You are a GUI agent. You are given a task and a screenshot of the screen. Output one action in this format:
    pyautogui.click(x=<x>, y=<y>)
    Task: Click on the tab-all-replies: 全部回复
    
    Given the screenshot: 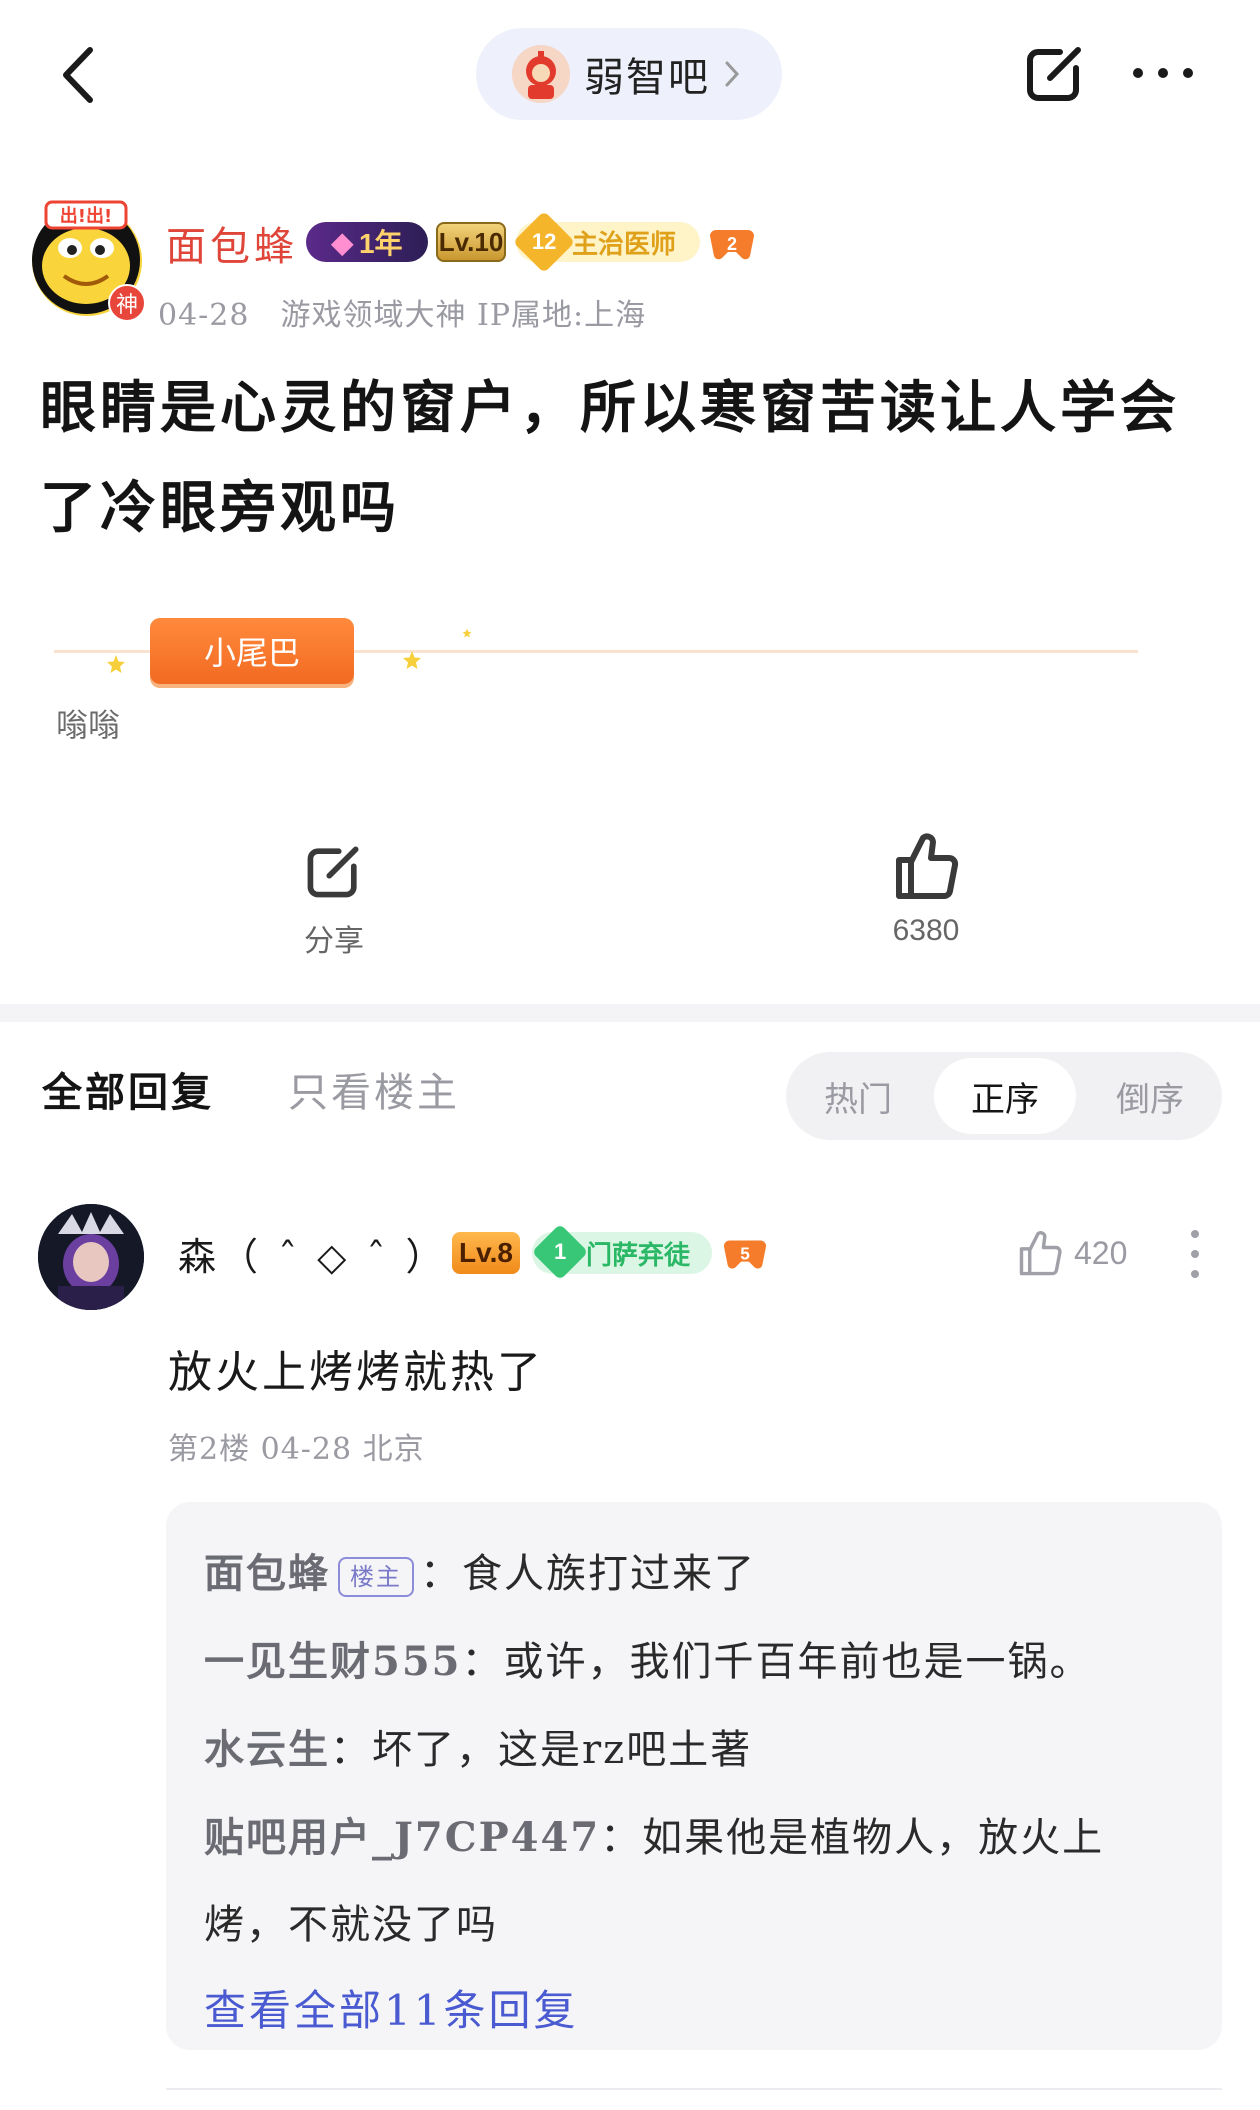 What is the action you would take?
    pyautogui.click(x=128, y=1089)
    